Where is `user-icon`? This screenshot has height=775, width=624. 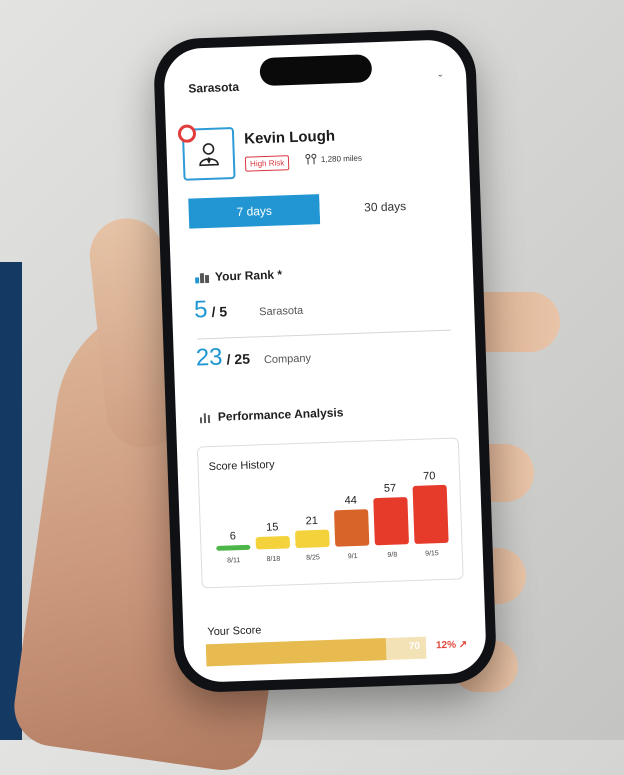
user-icon is located at coordinates (209, 155).